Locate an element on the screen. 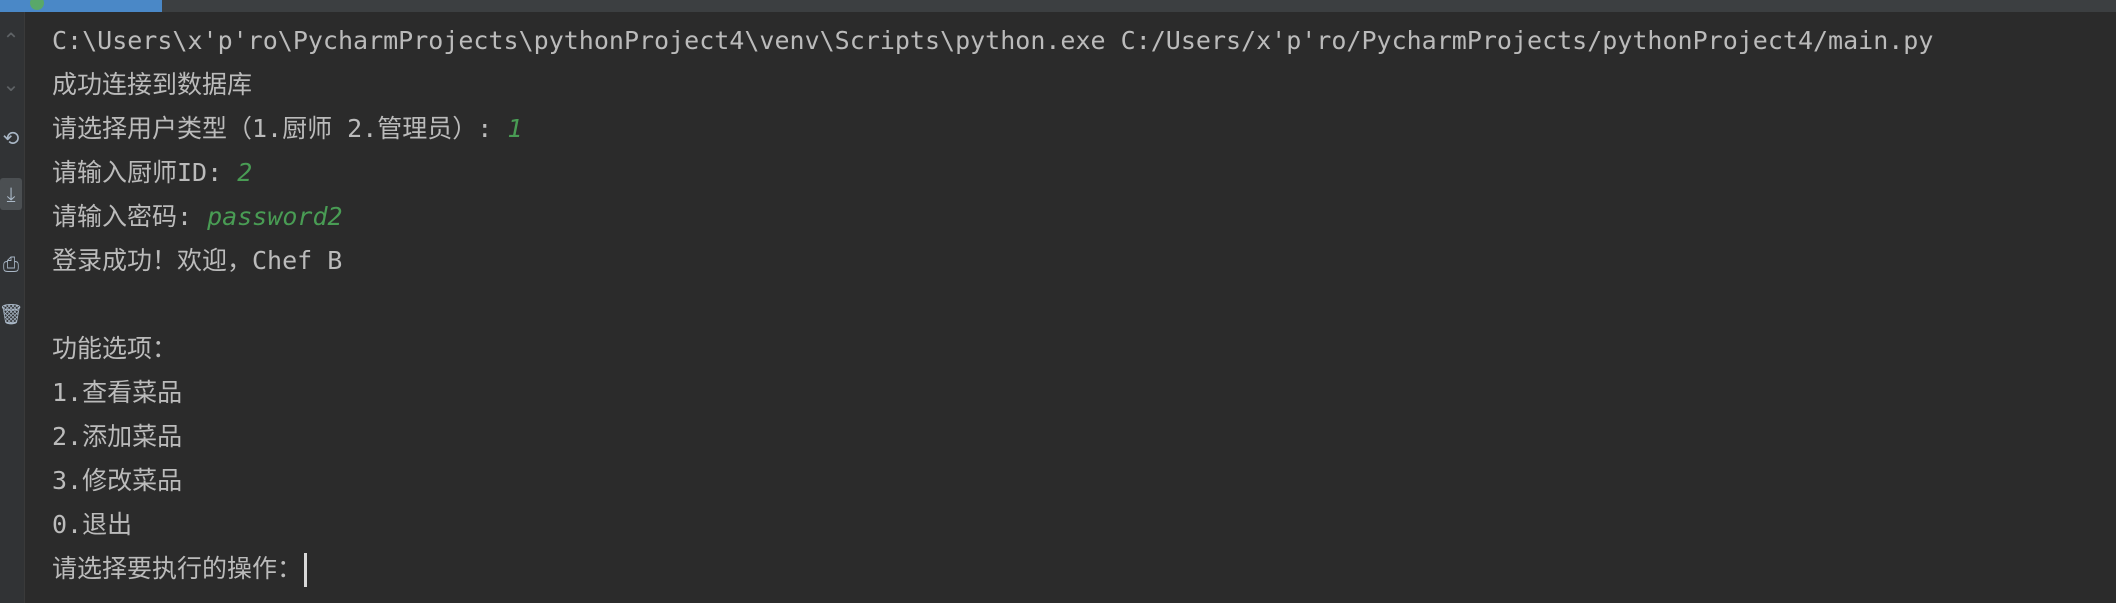  console-line-menu-option-2: 2.添加菜品 is located at coordinates (1072, 437).